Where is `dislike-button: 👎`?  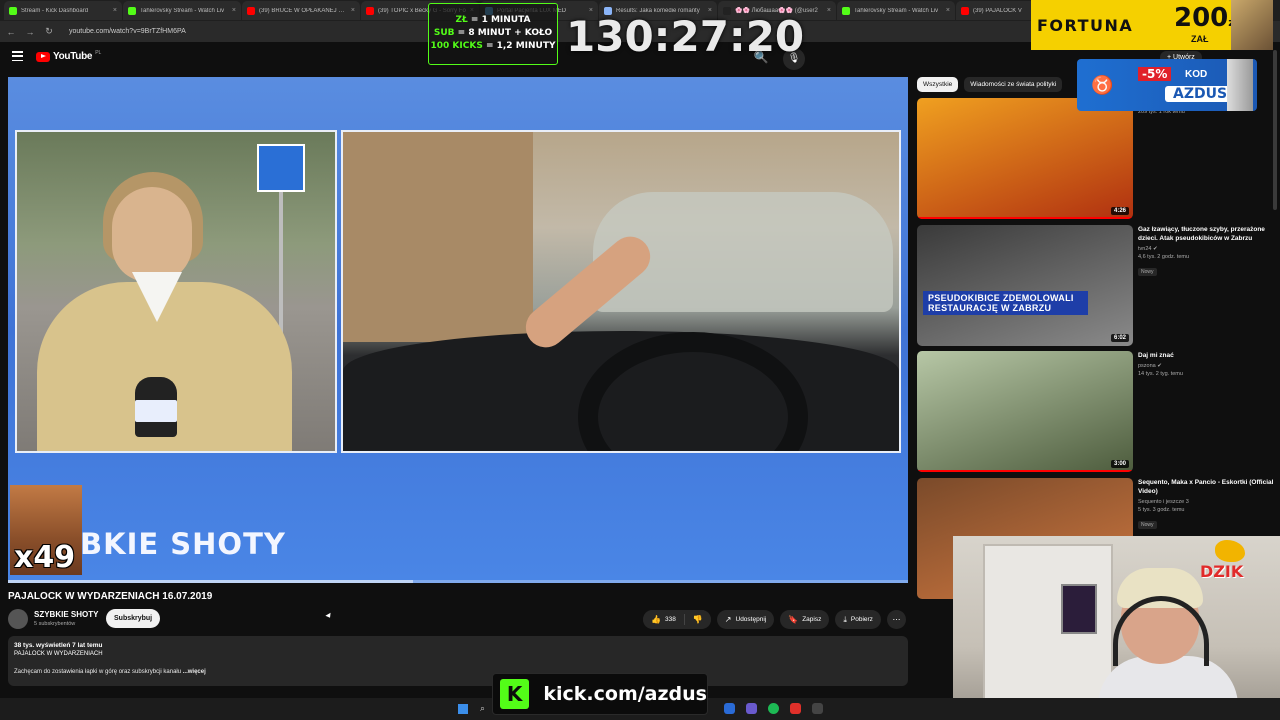 dislike-button: 👎 is located at coordinates (697, 619).